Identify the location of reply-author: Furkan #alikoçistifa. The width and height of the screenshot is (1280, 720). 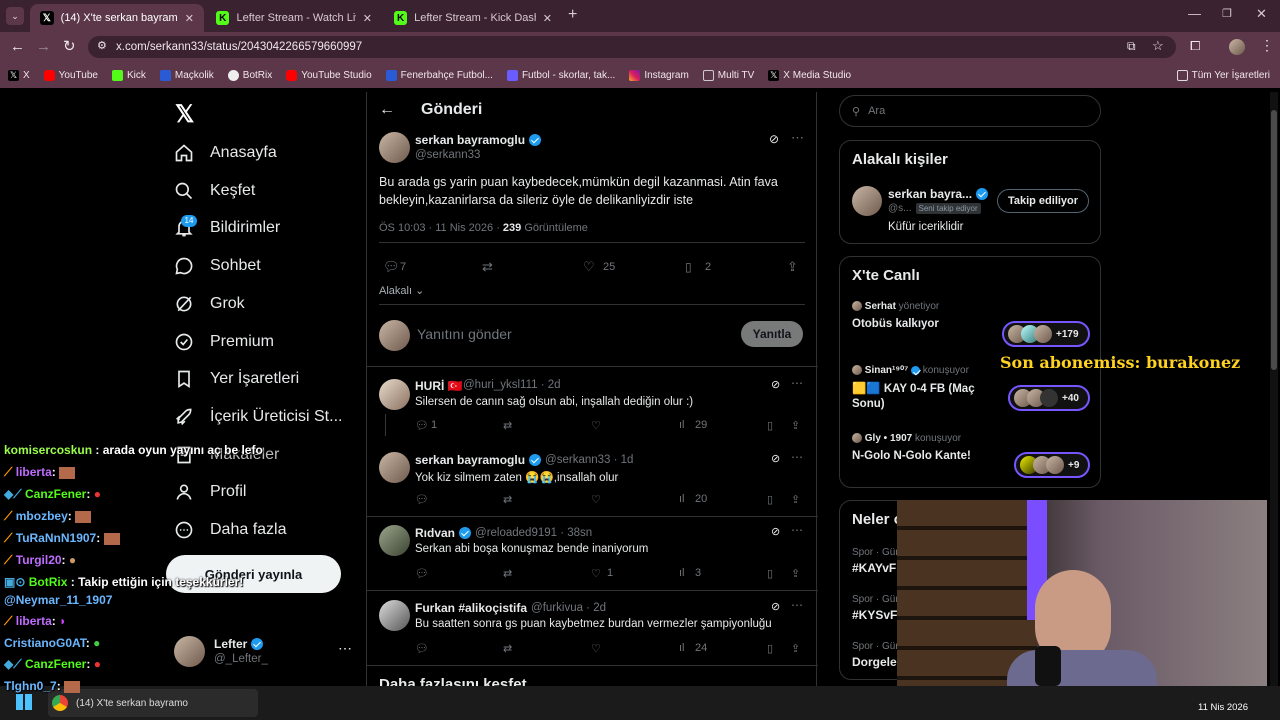
(471, 608).